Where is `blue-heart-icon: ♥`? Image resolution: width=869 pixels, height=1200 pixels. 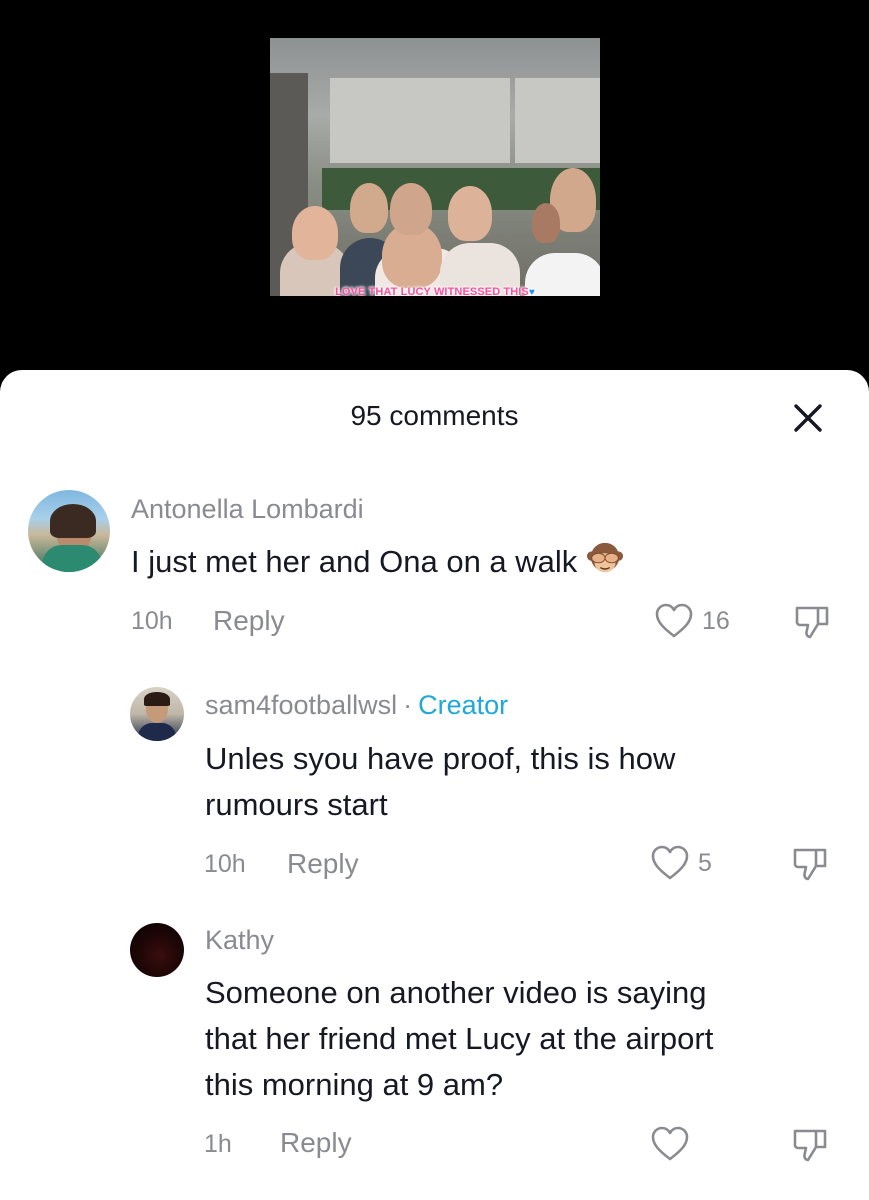
blue-heart-icon: ♥ is located at coordinates (531, 291).